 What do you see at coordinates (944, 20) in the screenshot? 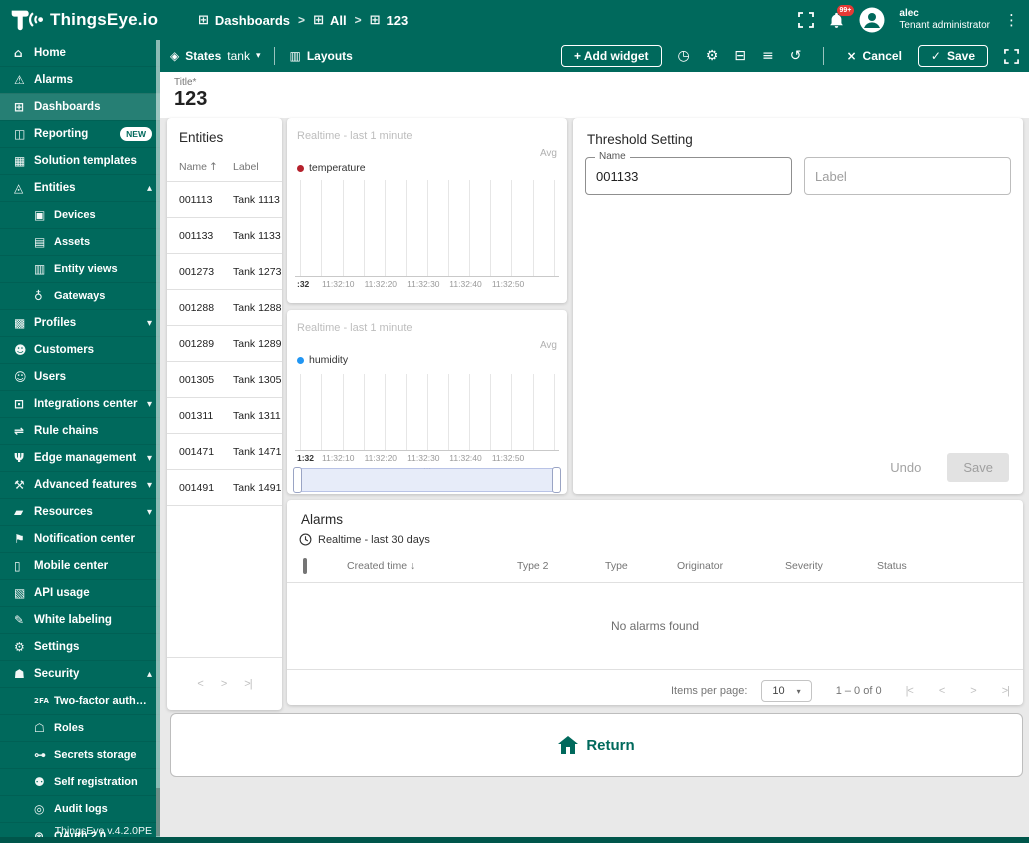
I see `user-block: alec Tenant administrator` at bounding box center [944, 20].